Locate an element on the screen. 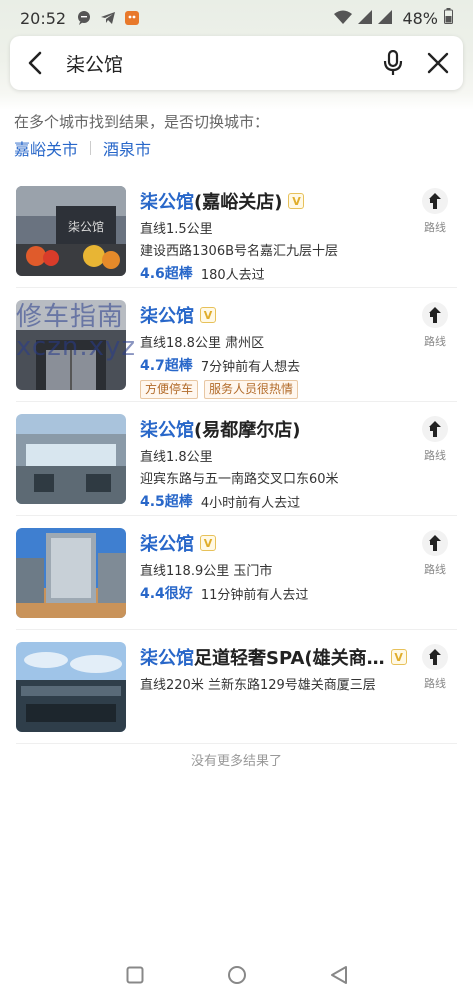 Image resolution: width=473 pixels, height=1000 pixels. tag-service: 服务人员很热情 is located at coordinates (251, 389).